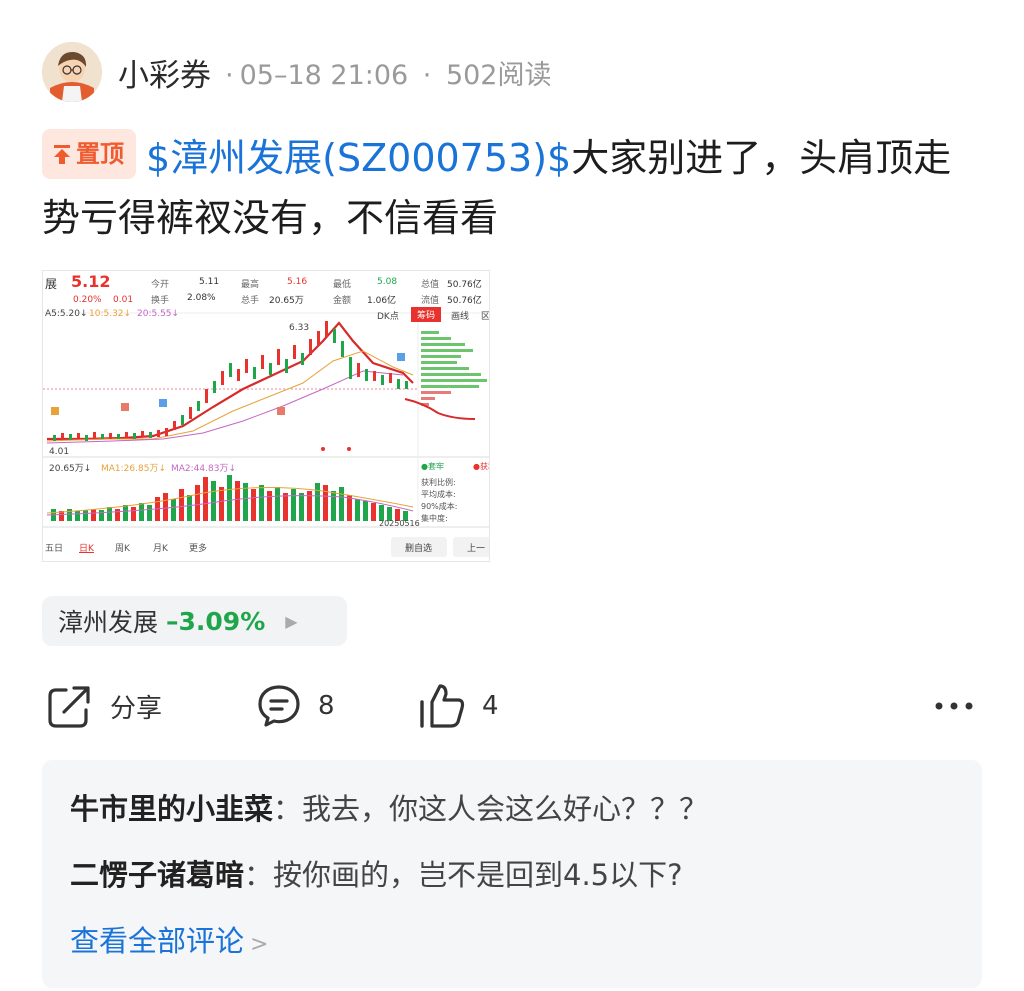 The image size is (1024, 991). What do you see at coordinates (203, 469) in the screenshot?
I see `vol-ma2-label: MA2:44.83万↓` at bounding box center [203, 469].